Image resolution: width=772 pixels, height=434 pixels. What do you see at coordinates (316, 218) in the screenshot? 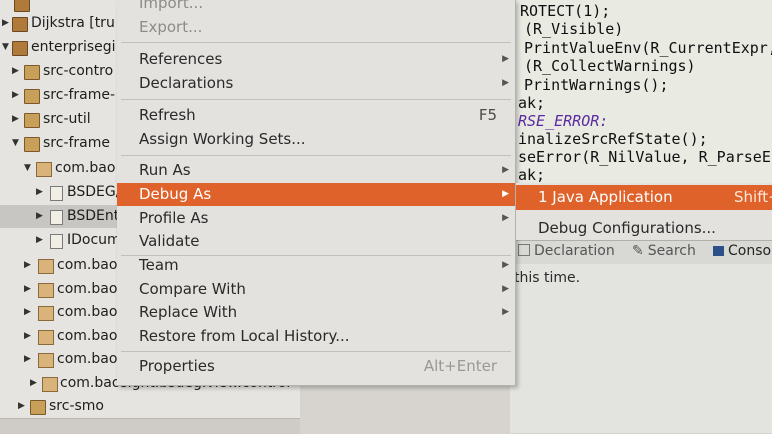
I see `menu-item-profile-as: Profile As ▶` at bounding box center [316, 218].